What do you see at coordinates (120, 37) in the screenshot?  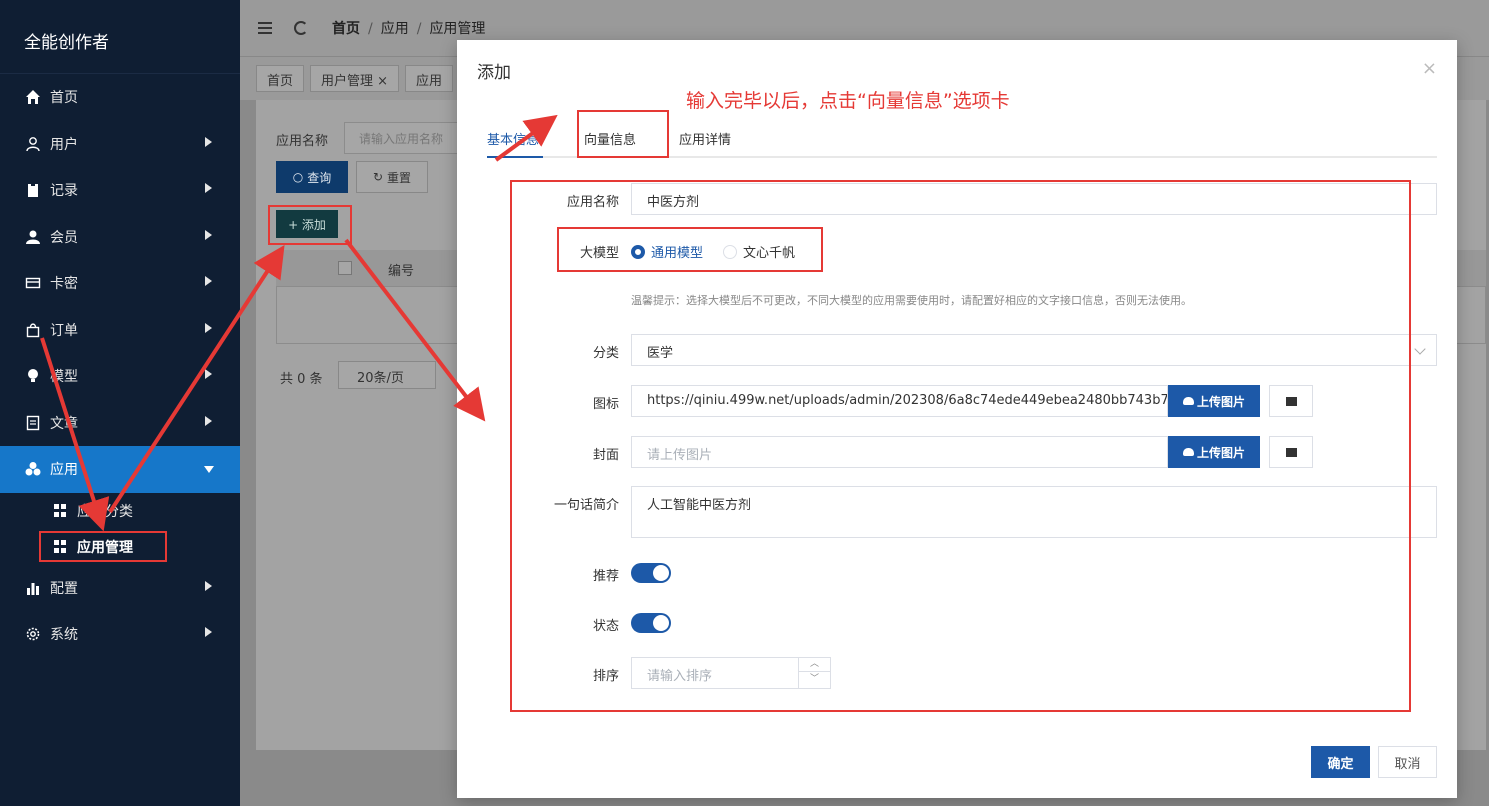 I see `brand-title: 全能创作者` at bounding box center [120, 37].